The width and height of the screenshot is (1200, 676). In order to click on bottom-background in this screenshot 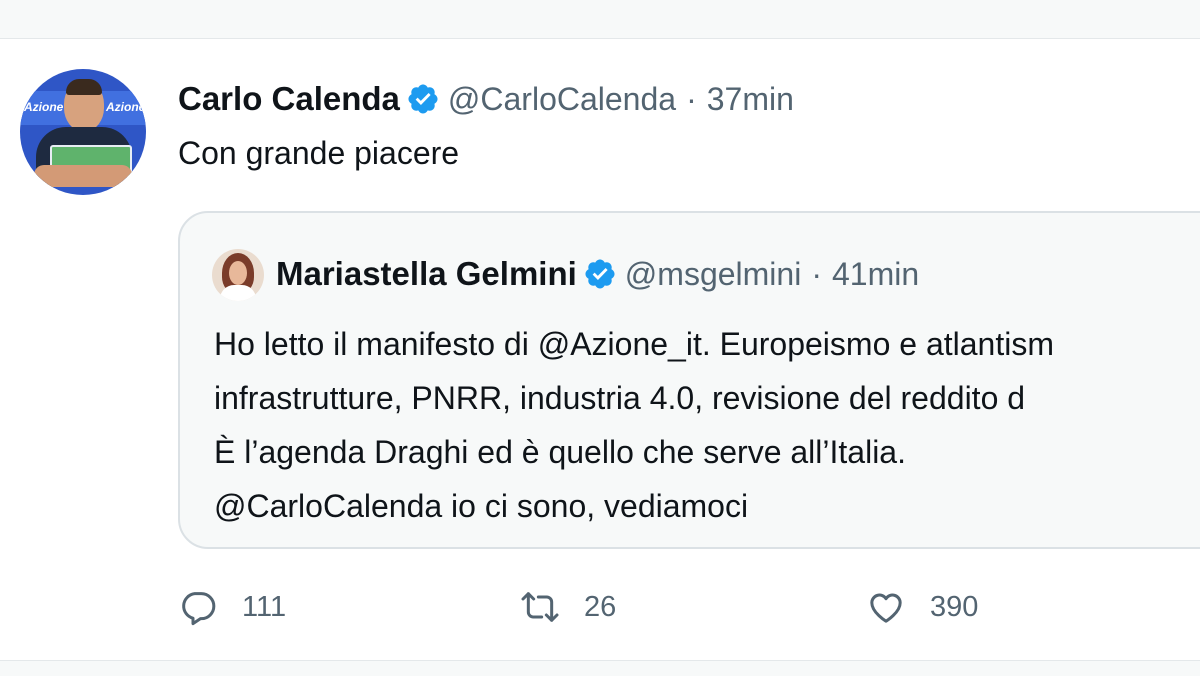, I will do `click(600, 668)`.